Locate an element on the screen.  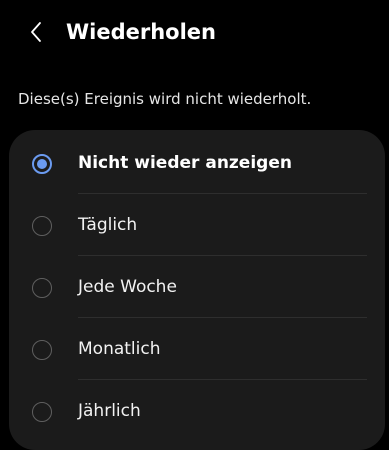
option-never: Nicht wieder anzeigen is located at coordinates (197, 163).